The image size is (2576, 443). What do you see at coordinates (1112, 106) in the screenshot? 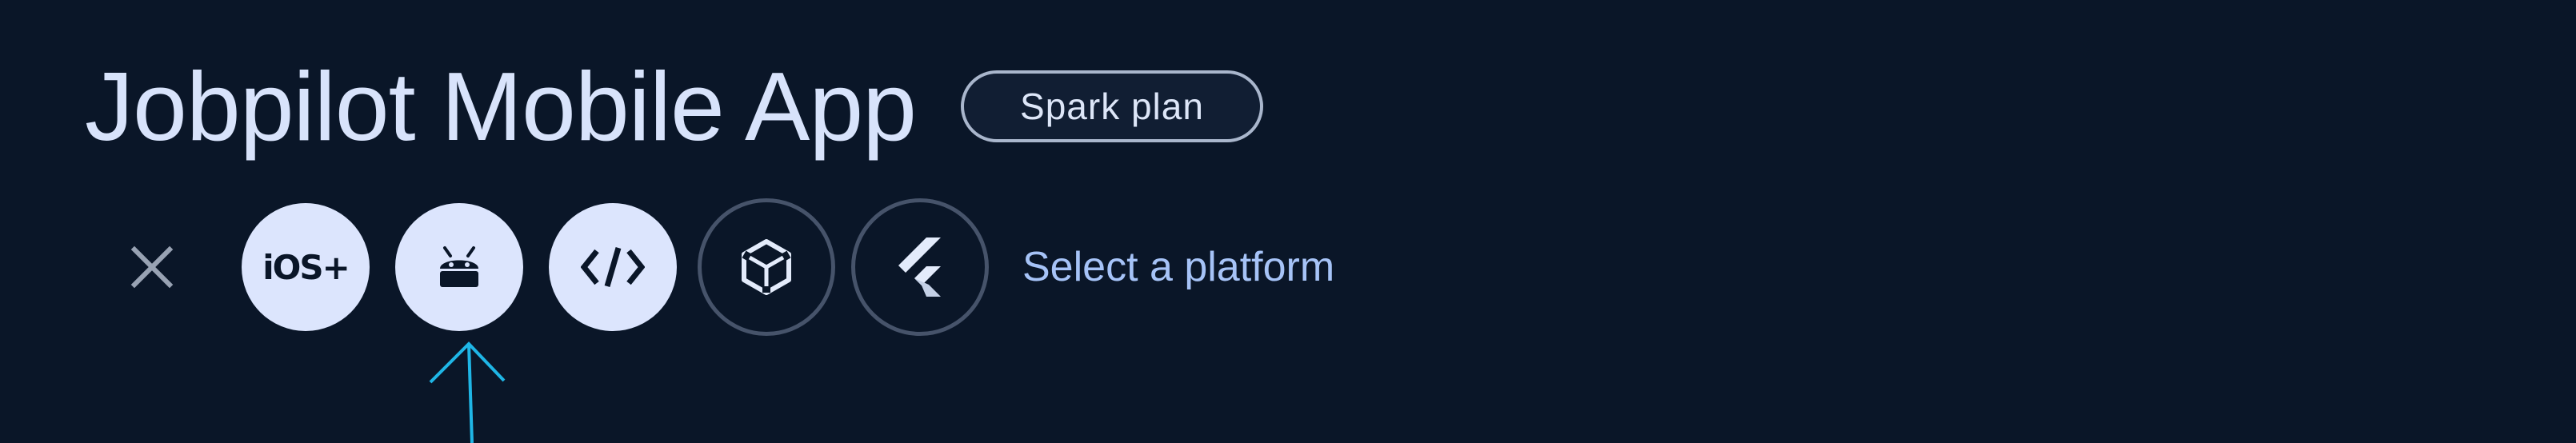
I see `plan-badge: Spark plan` at bounding box center [1112, 106].